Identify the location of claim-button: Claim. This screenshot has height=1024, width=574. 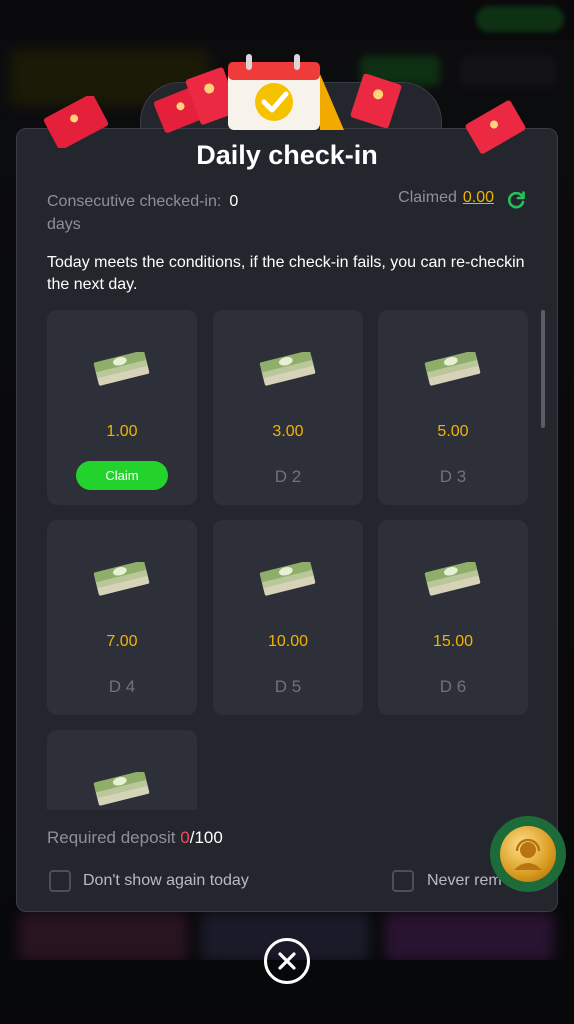
(122, 475).